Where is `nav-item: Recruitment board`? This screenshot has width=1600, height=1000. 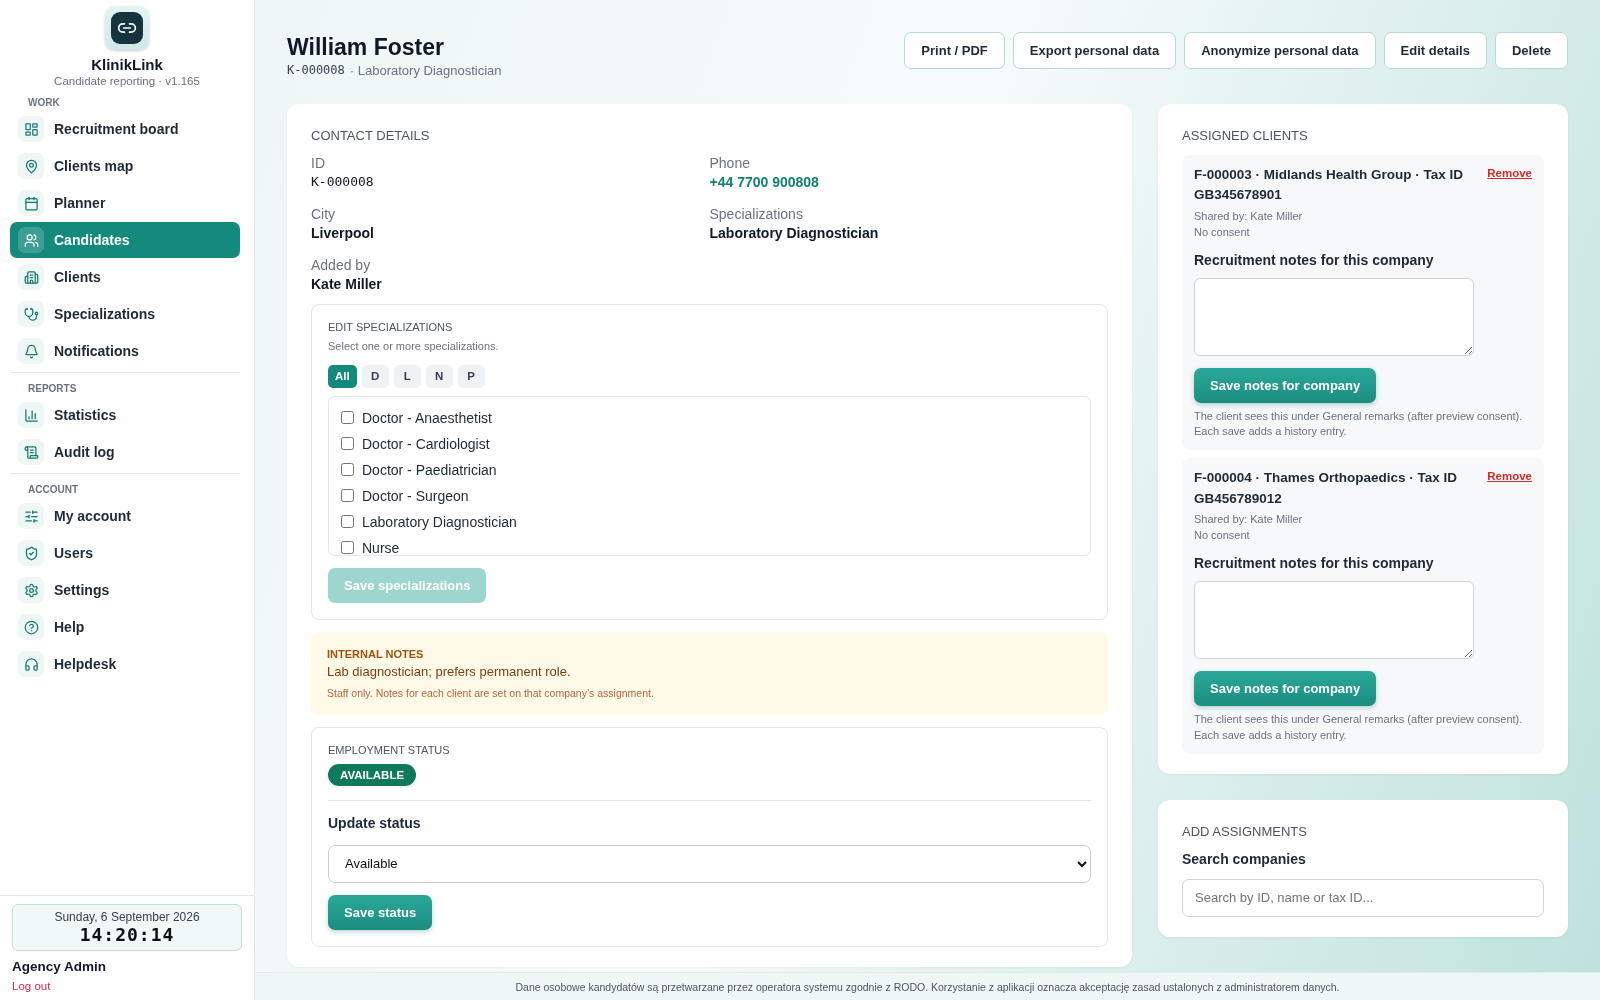 nav-item: Recruitment board is located at coordinates (125, 129).